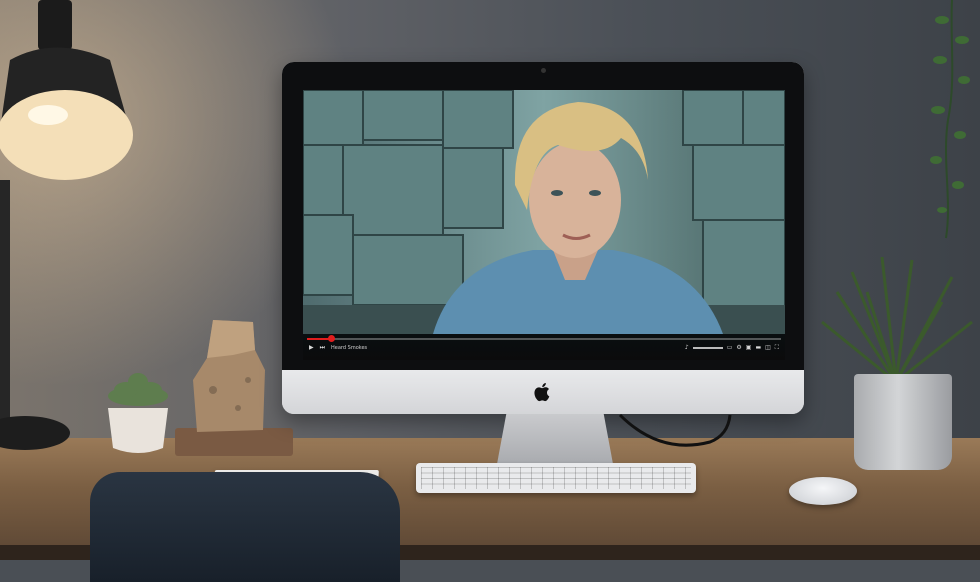 Image resolution: width=980 pixels, height=582 pixels. Describe the element at coordinates (823, 491) in the screenshot. I see `mouse` at that location.